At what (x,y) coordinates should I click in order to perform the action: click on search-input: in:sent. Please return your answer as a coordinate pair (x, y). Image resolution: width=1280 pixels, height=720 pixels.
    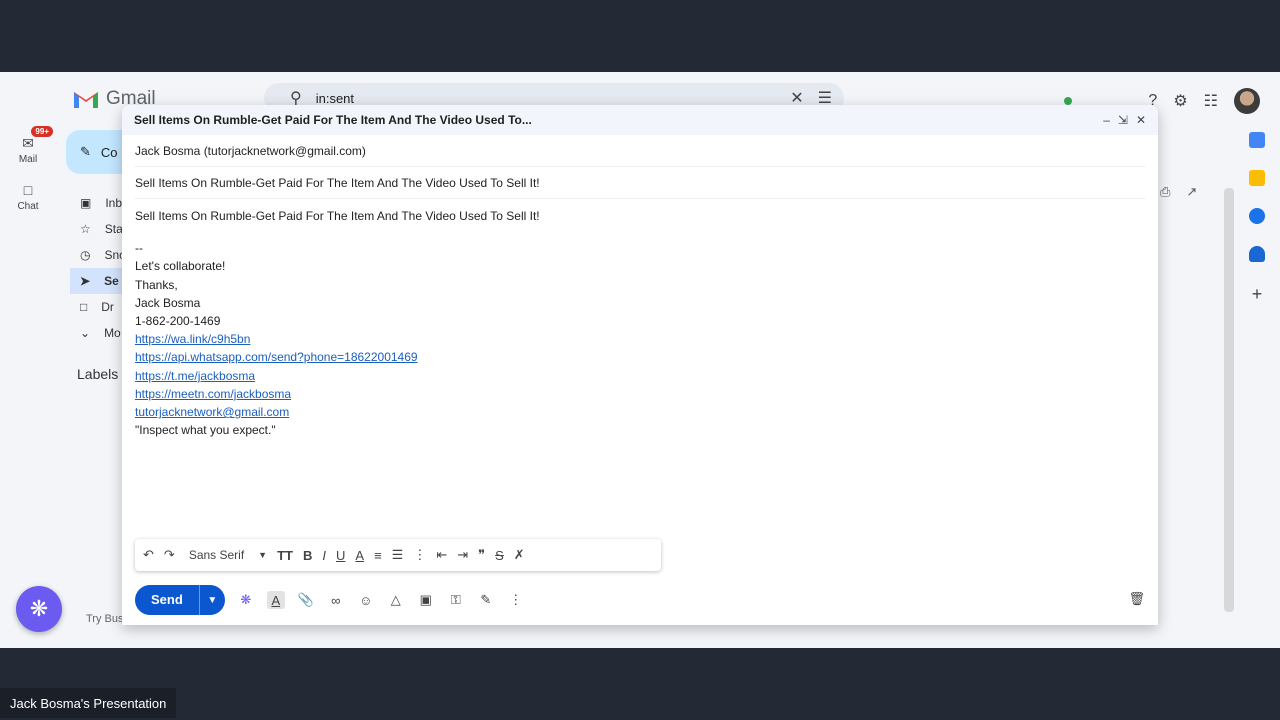
    Looking at the image, I should click on (546, 98).